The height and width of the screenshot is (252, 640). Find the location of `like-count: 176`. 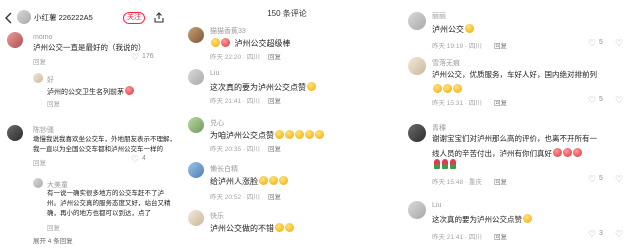

like-count: 176 is located at coordinates (148, 56).